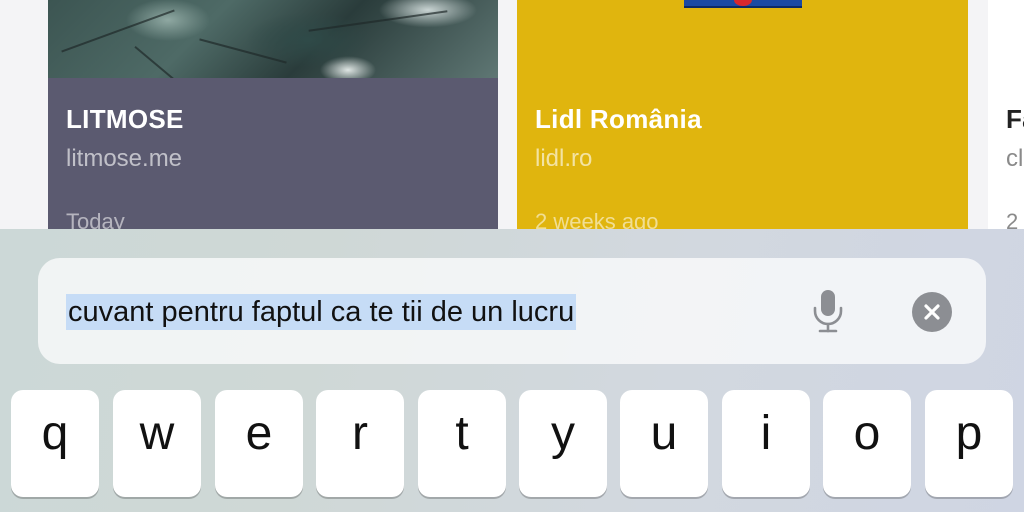 The image size is (1024, 512). Describe the element at coordinates (1015, 158) in the screenshot. I see `card-domain: cl` at that location.